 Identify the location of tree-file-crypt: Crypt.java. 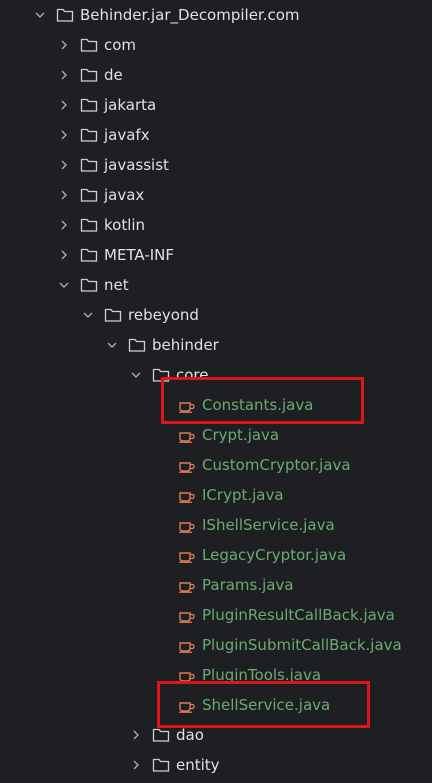
(216, 435).